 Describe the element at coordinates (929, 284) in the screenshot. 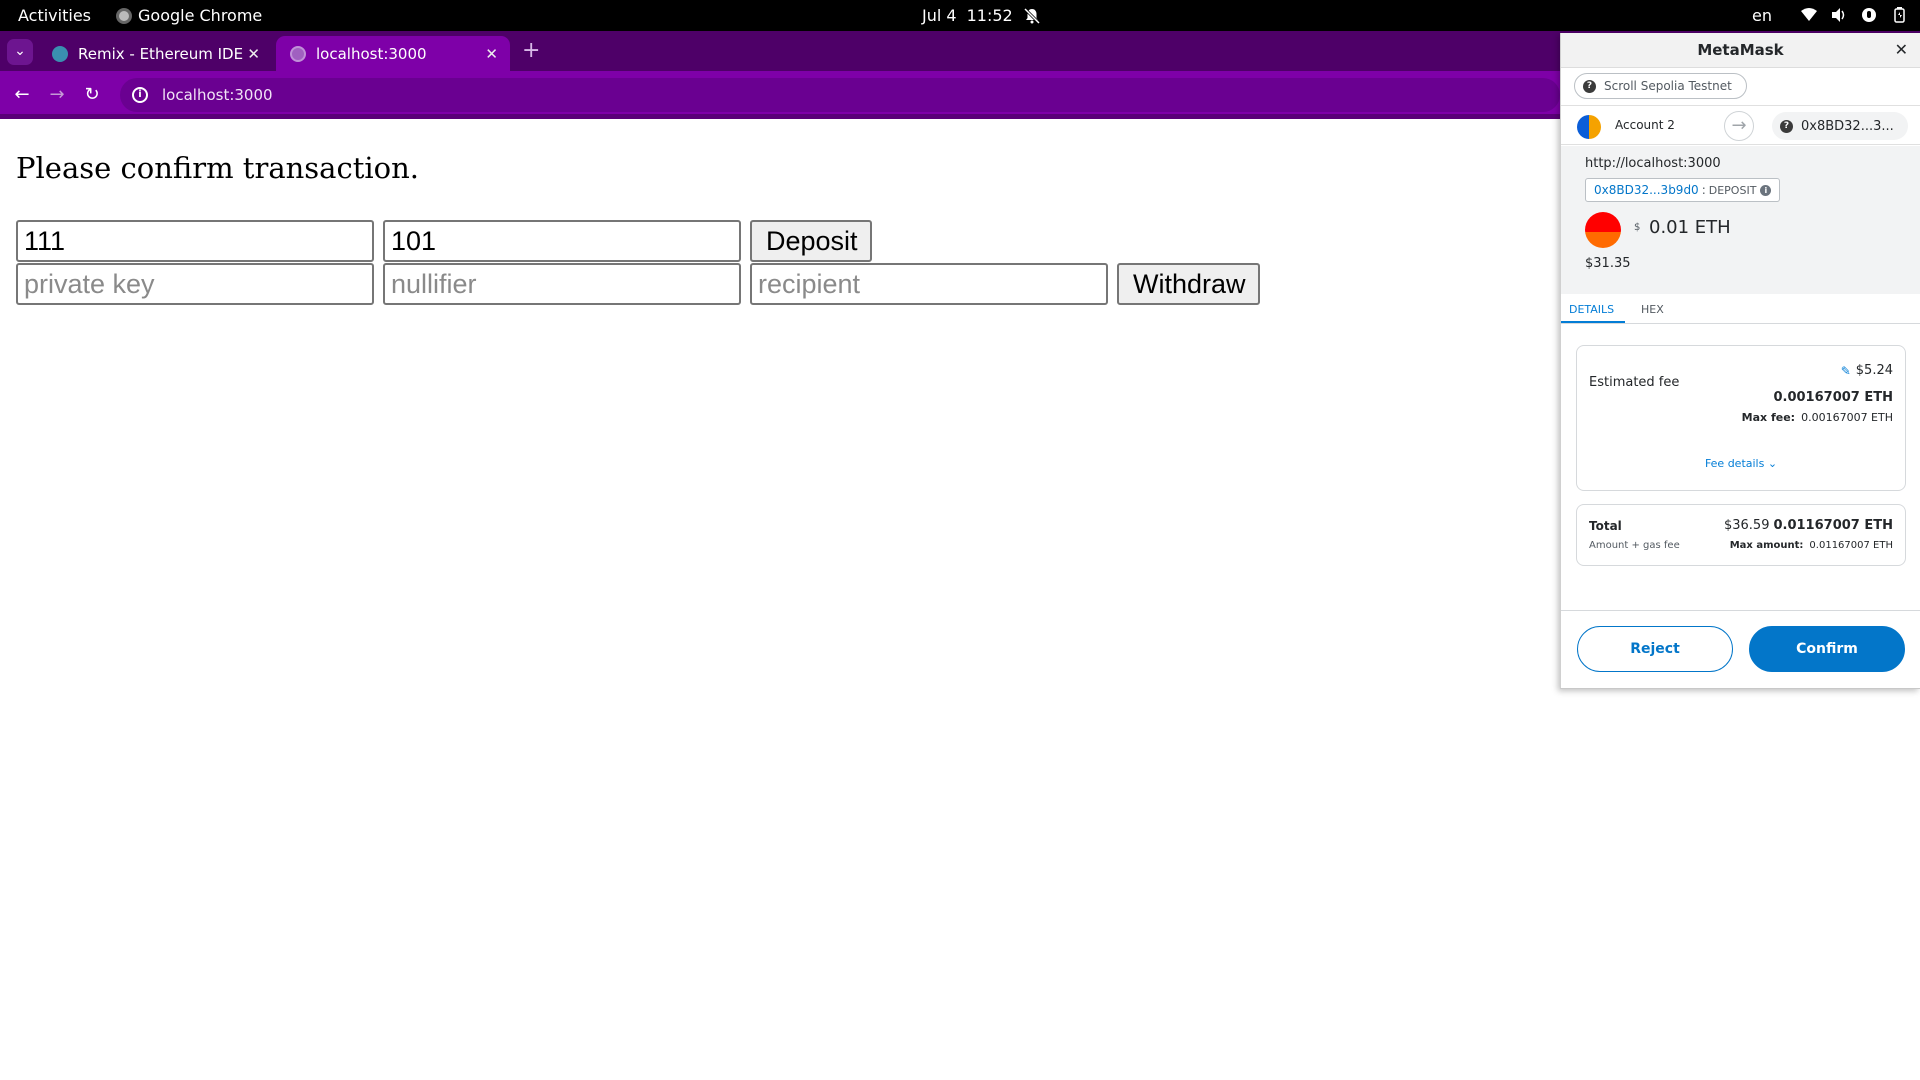

I see `recipient-input` at that location.